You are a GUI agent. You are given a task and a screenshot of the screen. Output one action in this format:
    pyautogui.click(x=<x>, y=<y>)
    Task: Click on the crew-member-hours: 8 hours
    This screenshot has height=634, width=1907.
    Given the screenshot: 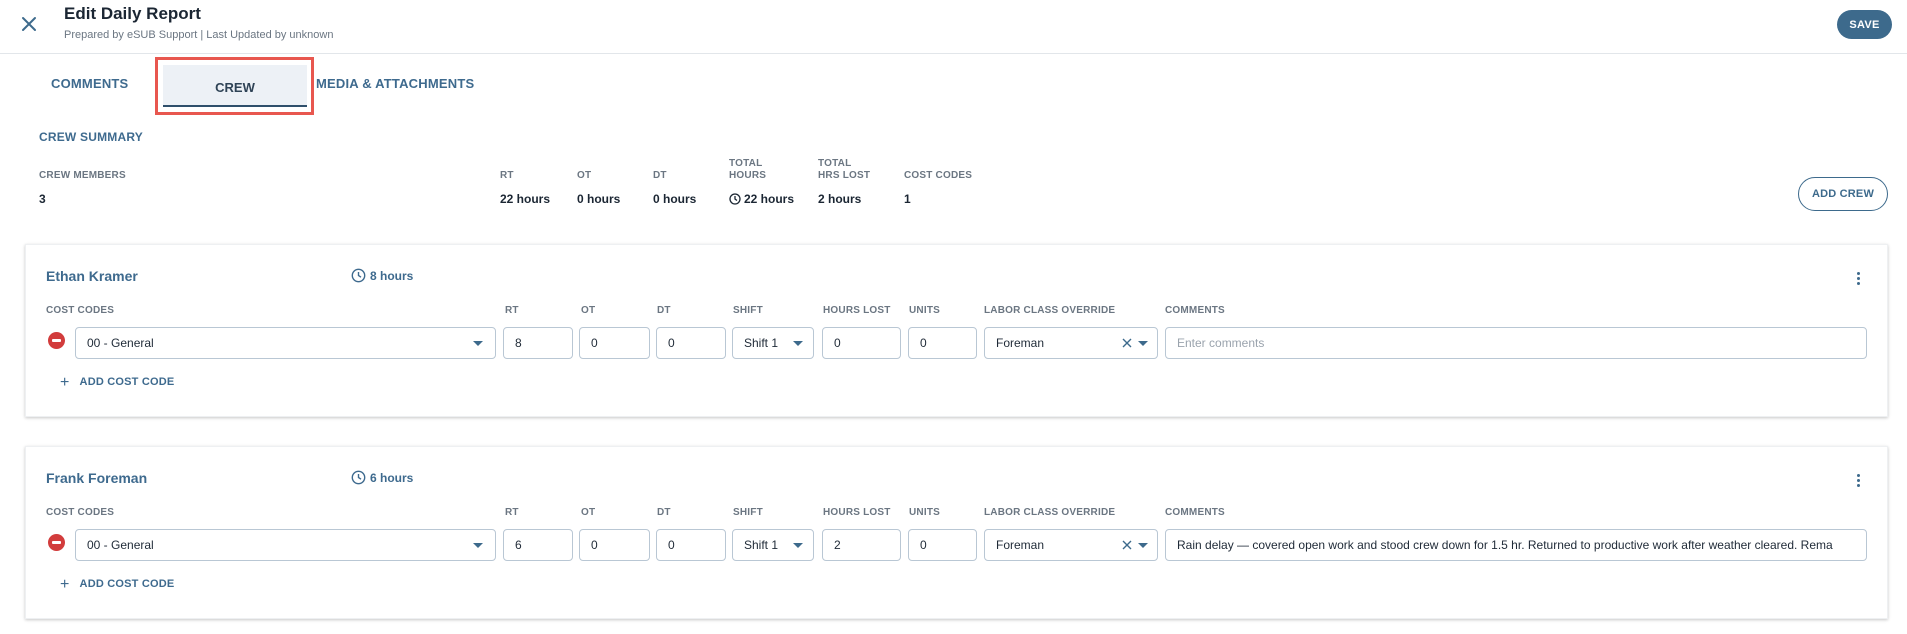 What is the action you would take?
    pyautogui.click(x=382, y=275)
    